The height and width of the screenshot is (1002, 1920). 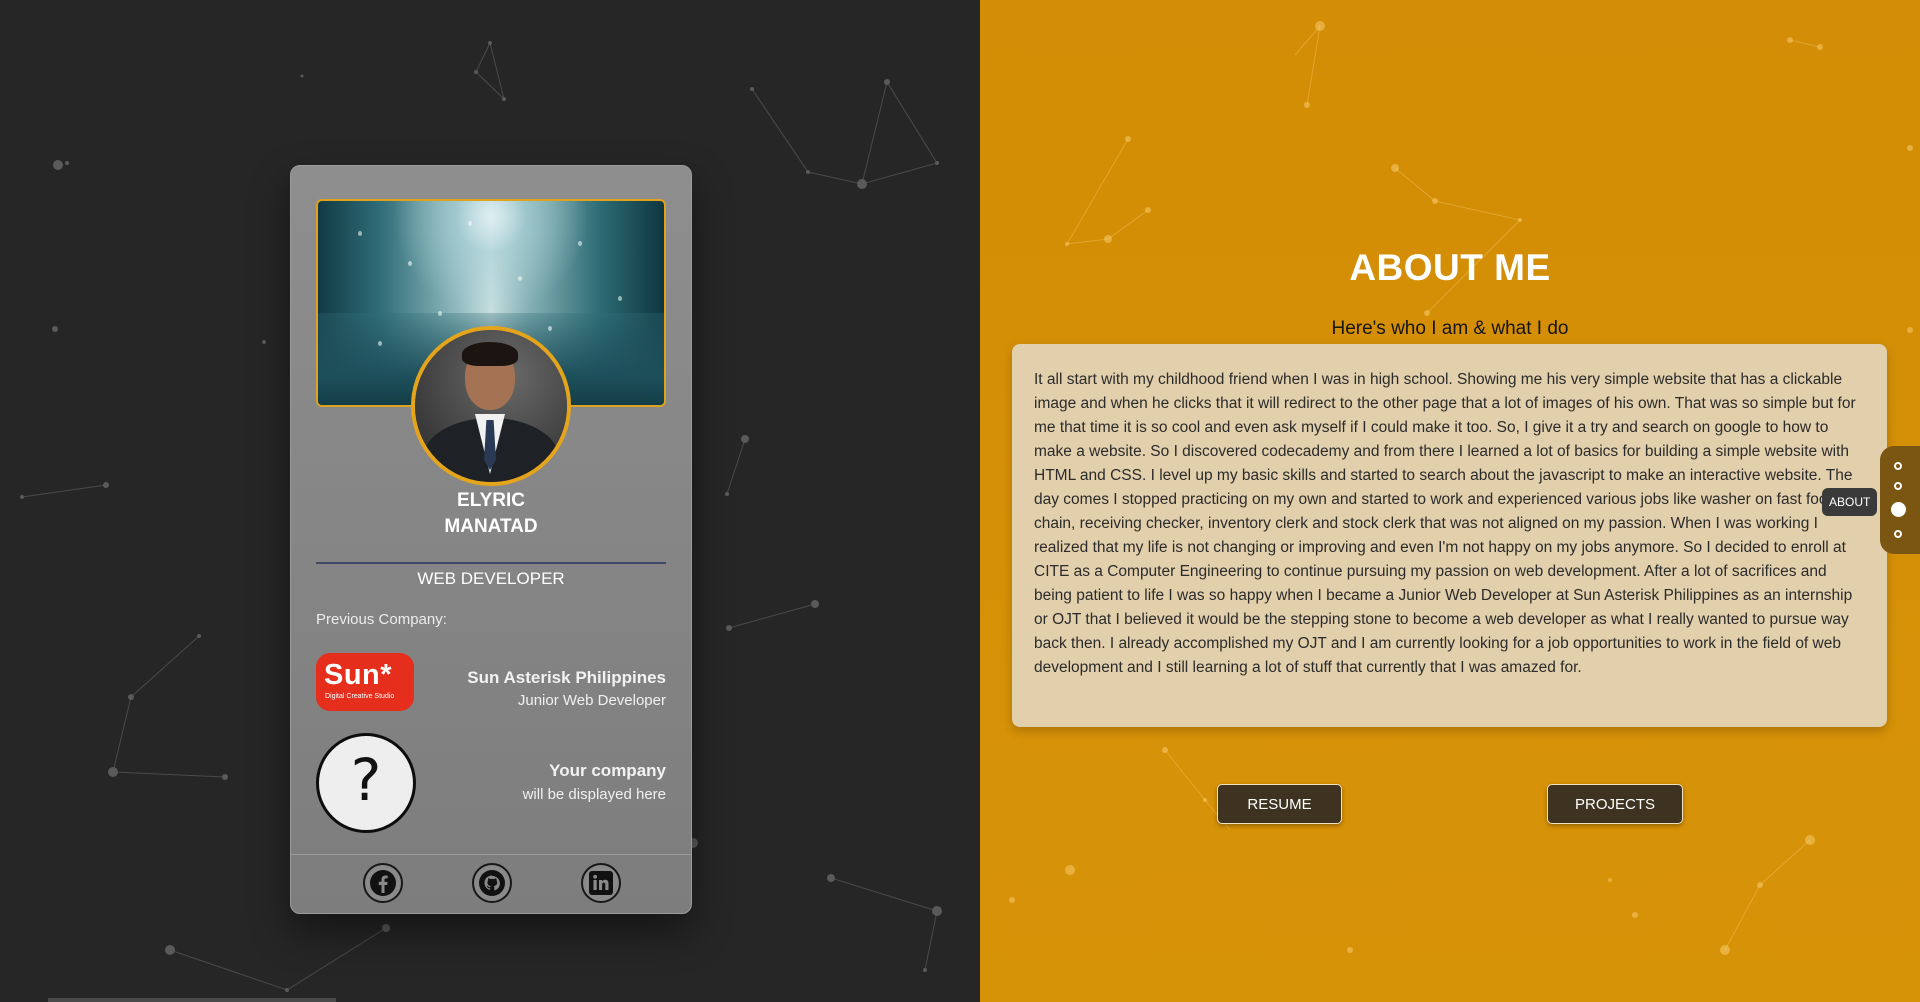 What do you see at coordinates (1450, 328) in the screenshot?
I see `about-subtitle: Here's who I am & what I do` at bounding box center [1450, 328].